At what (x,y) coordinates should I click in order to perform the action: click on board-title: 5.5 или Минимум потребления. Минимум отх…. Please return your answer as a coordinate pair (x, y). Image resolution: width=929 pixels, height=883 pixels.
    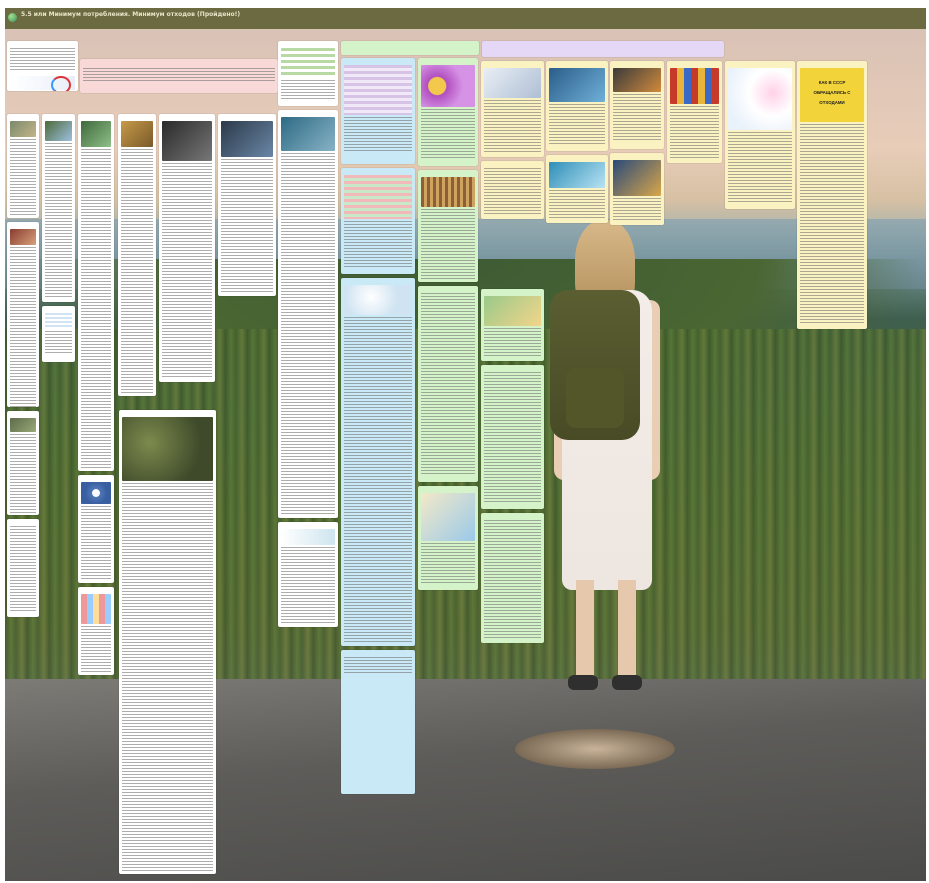
    Looking at the image, I should click on (131, 14).